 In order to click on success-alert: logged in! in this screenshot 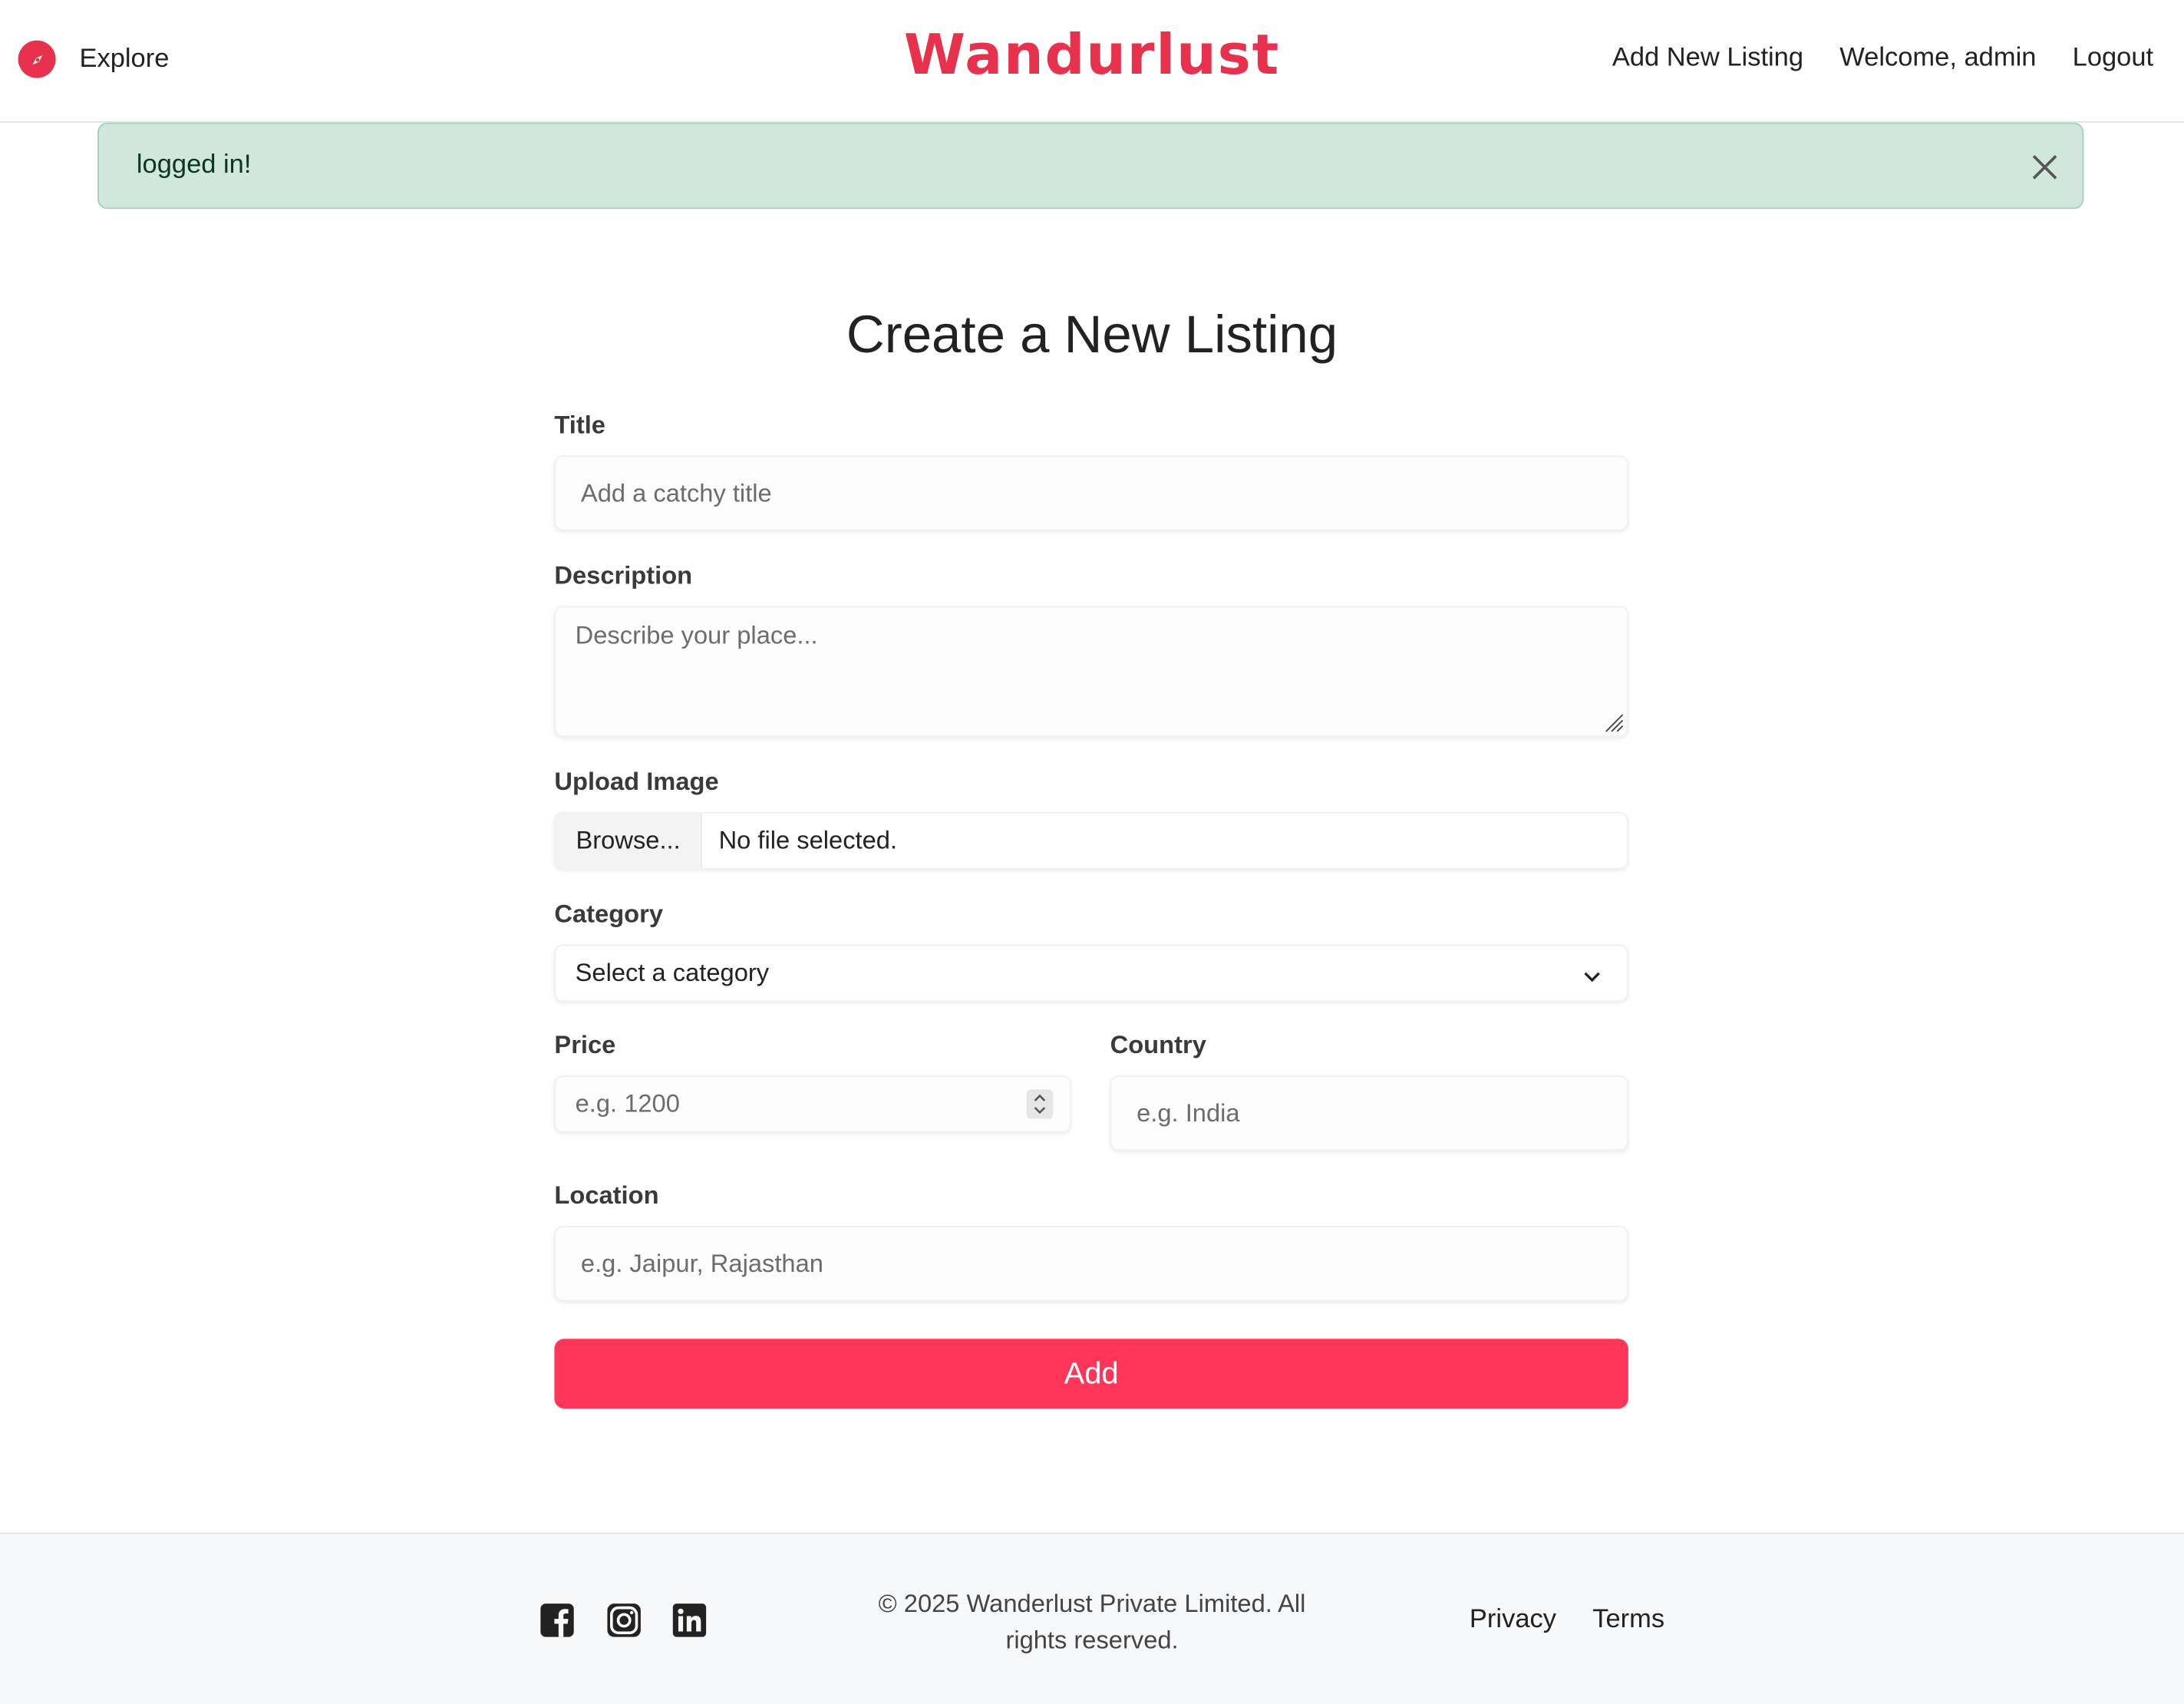, I will do `click(1090, 166)`.